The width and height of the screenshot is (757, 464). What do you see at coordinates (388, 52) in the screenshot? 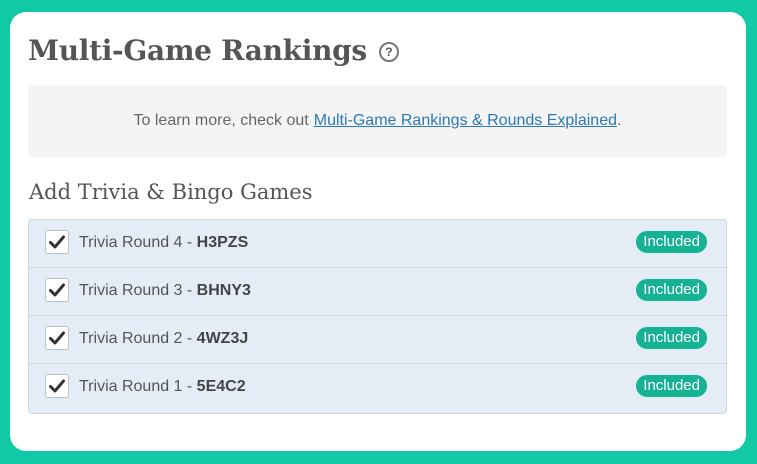
I see `question-mark-icon: ?` at bounding box center [388, 52].